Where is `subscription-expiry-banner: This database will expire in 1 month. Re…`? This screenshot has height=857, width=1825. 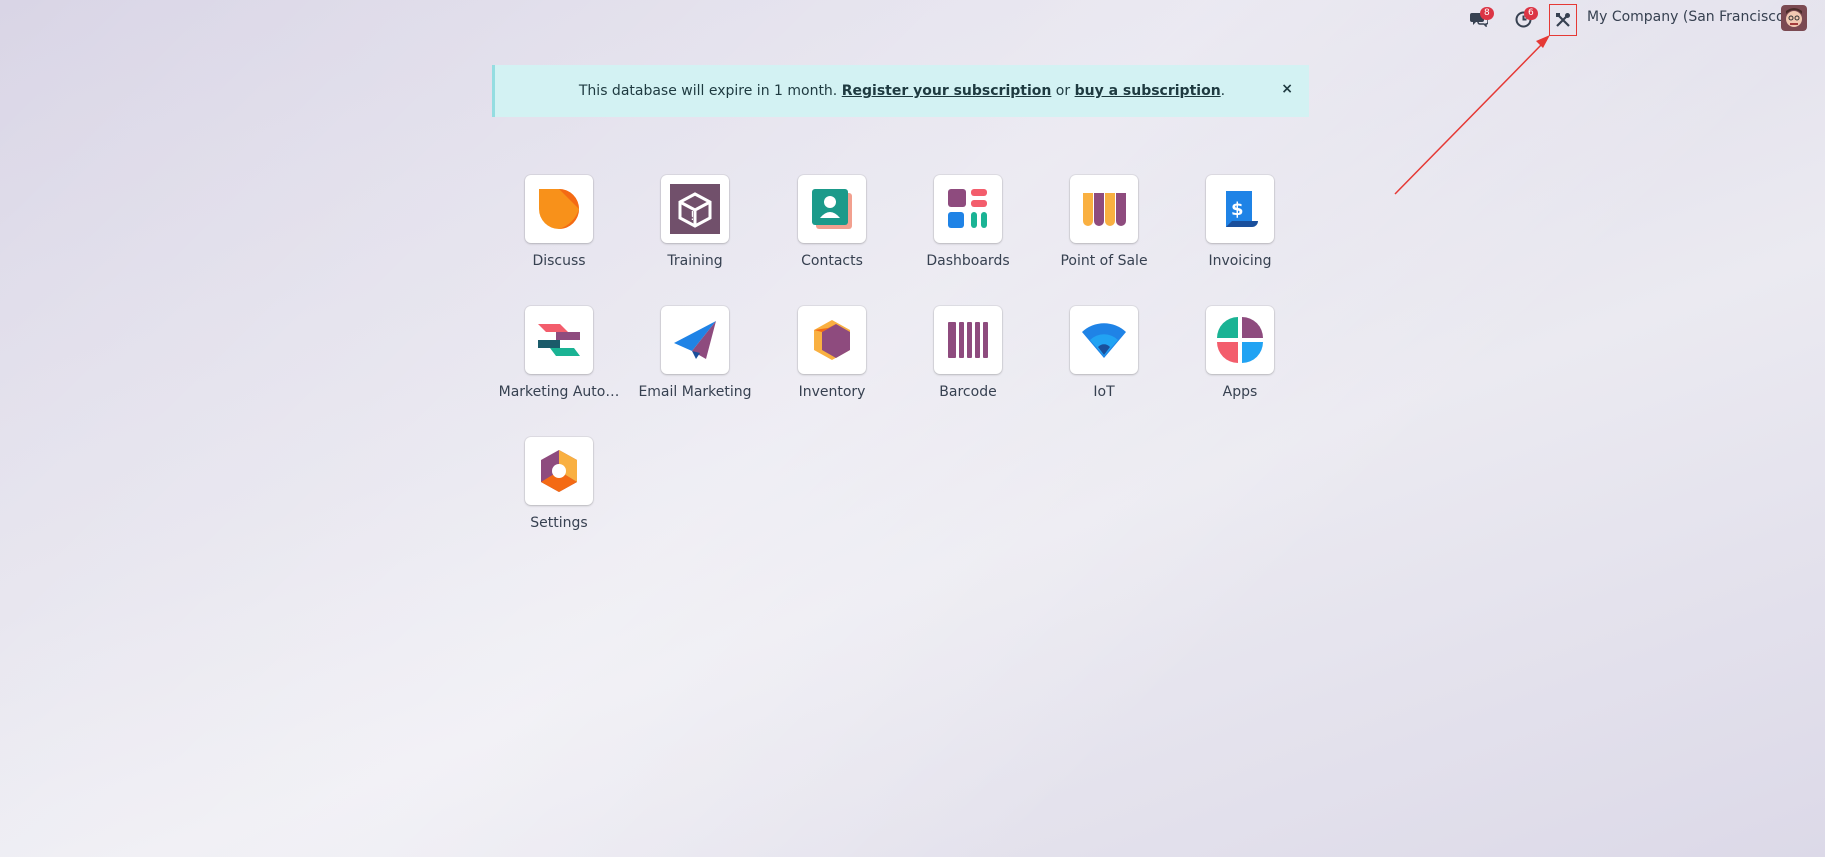
subscription-expiry-banner: This database will expire in 1 month. Re… is located at coordinates (900, 91).